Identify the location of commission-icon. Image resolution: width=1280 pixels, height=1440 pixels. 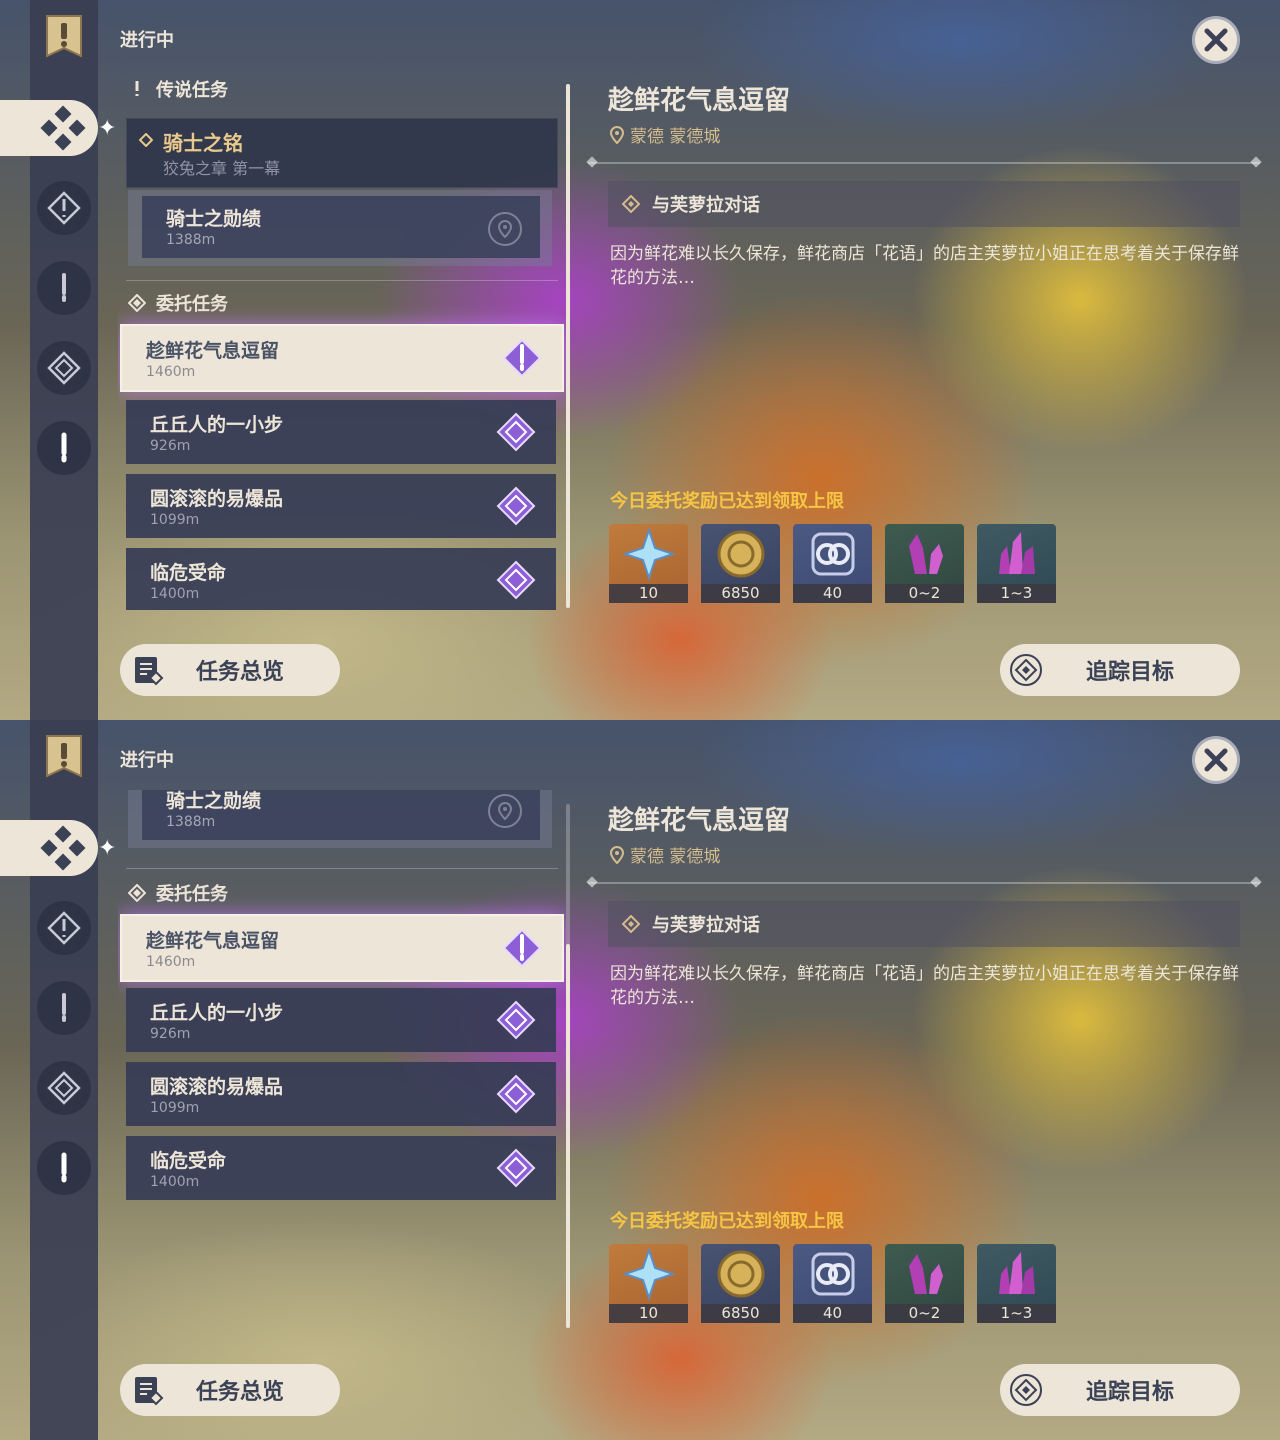
(137, 893).